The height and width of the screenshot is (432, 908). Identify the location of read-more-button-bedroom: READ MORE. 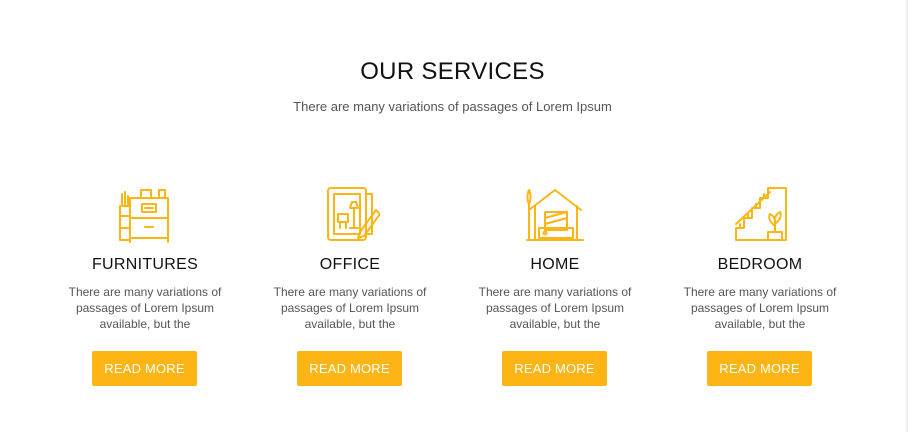
(759, 368).